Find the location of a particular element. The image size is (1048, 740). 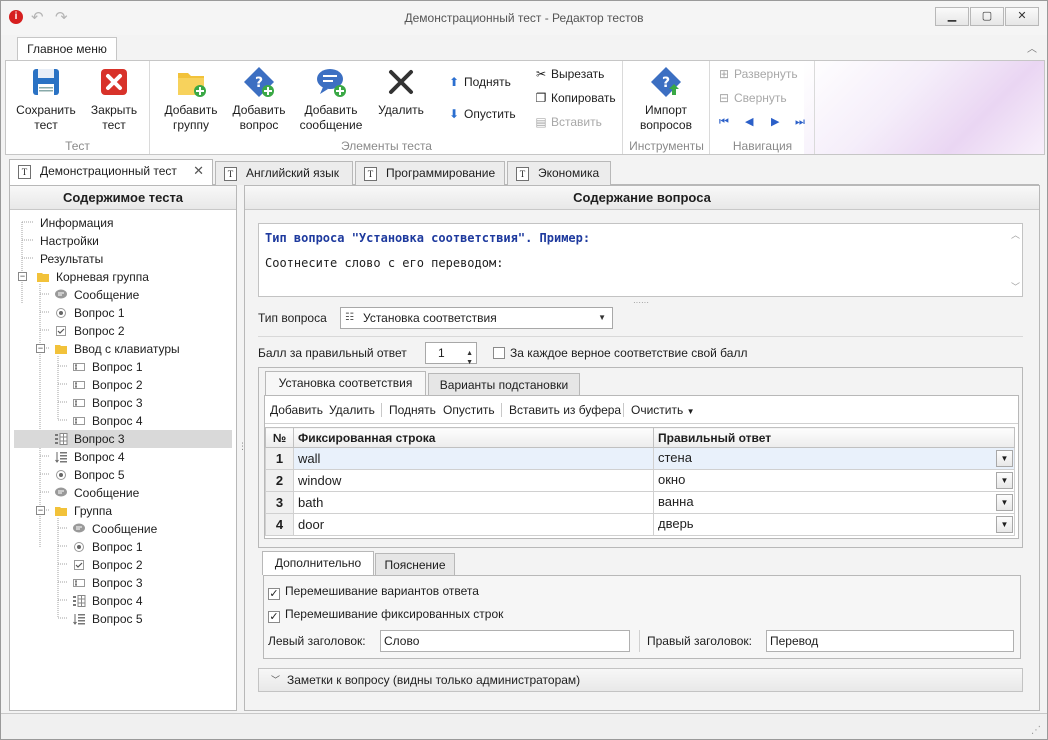

add-message-button: Добавить сообщение is located at coordinates (331, 99).